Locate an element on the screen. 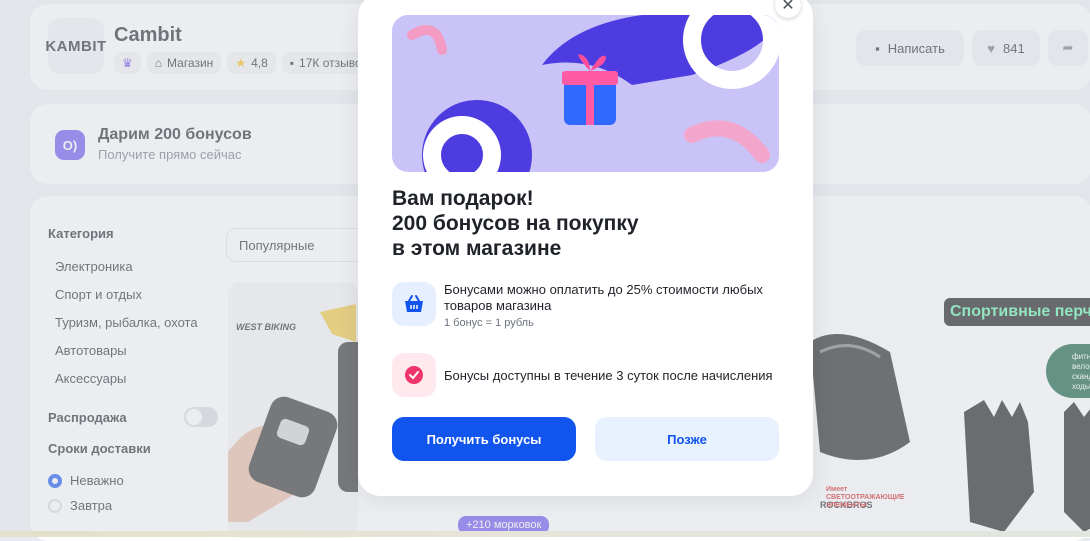  later-button: Позже is located at coordinates (687, 439).